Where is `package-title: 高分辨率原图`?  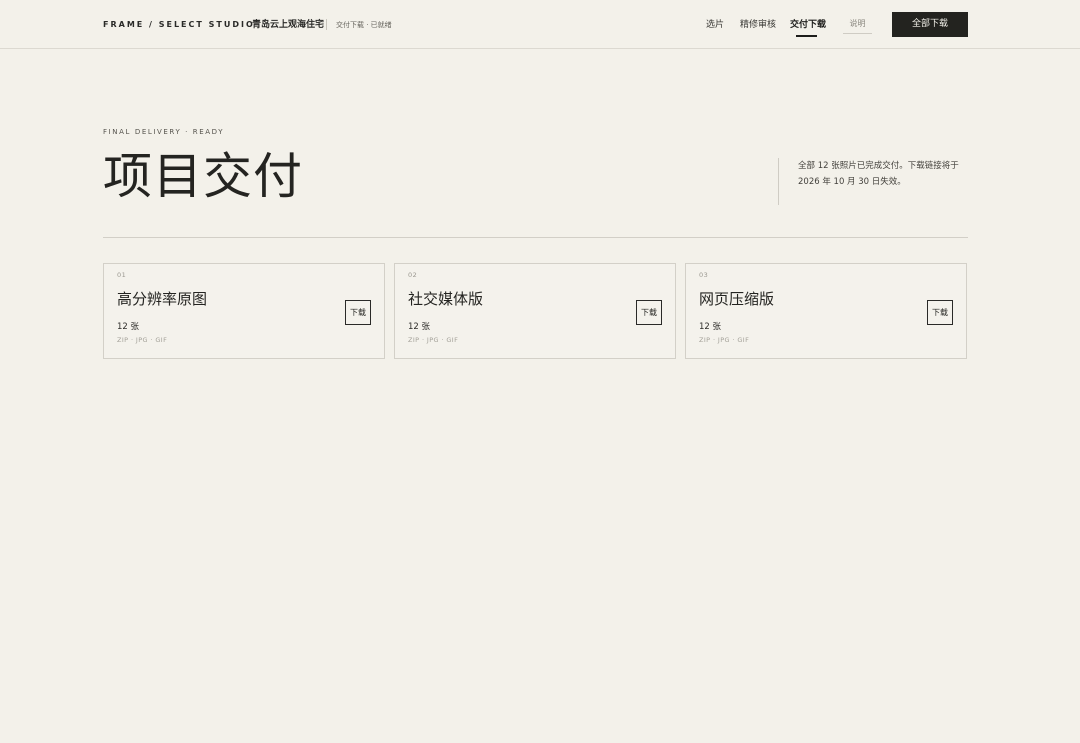
package-title: 高分辨率原图 is located at coordinates (162, 299).